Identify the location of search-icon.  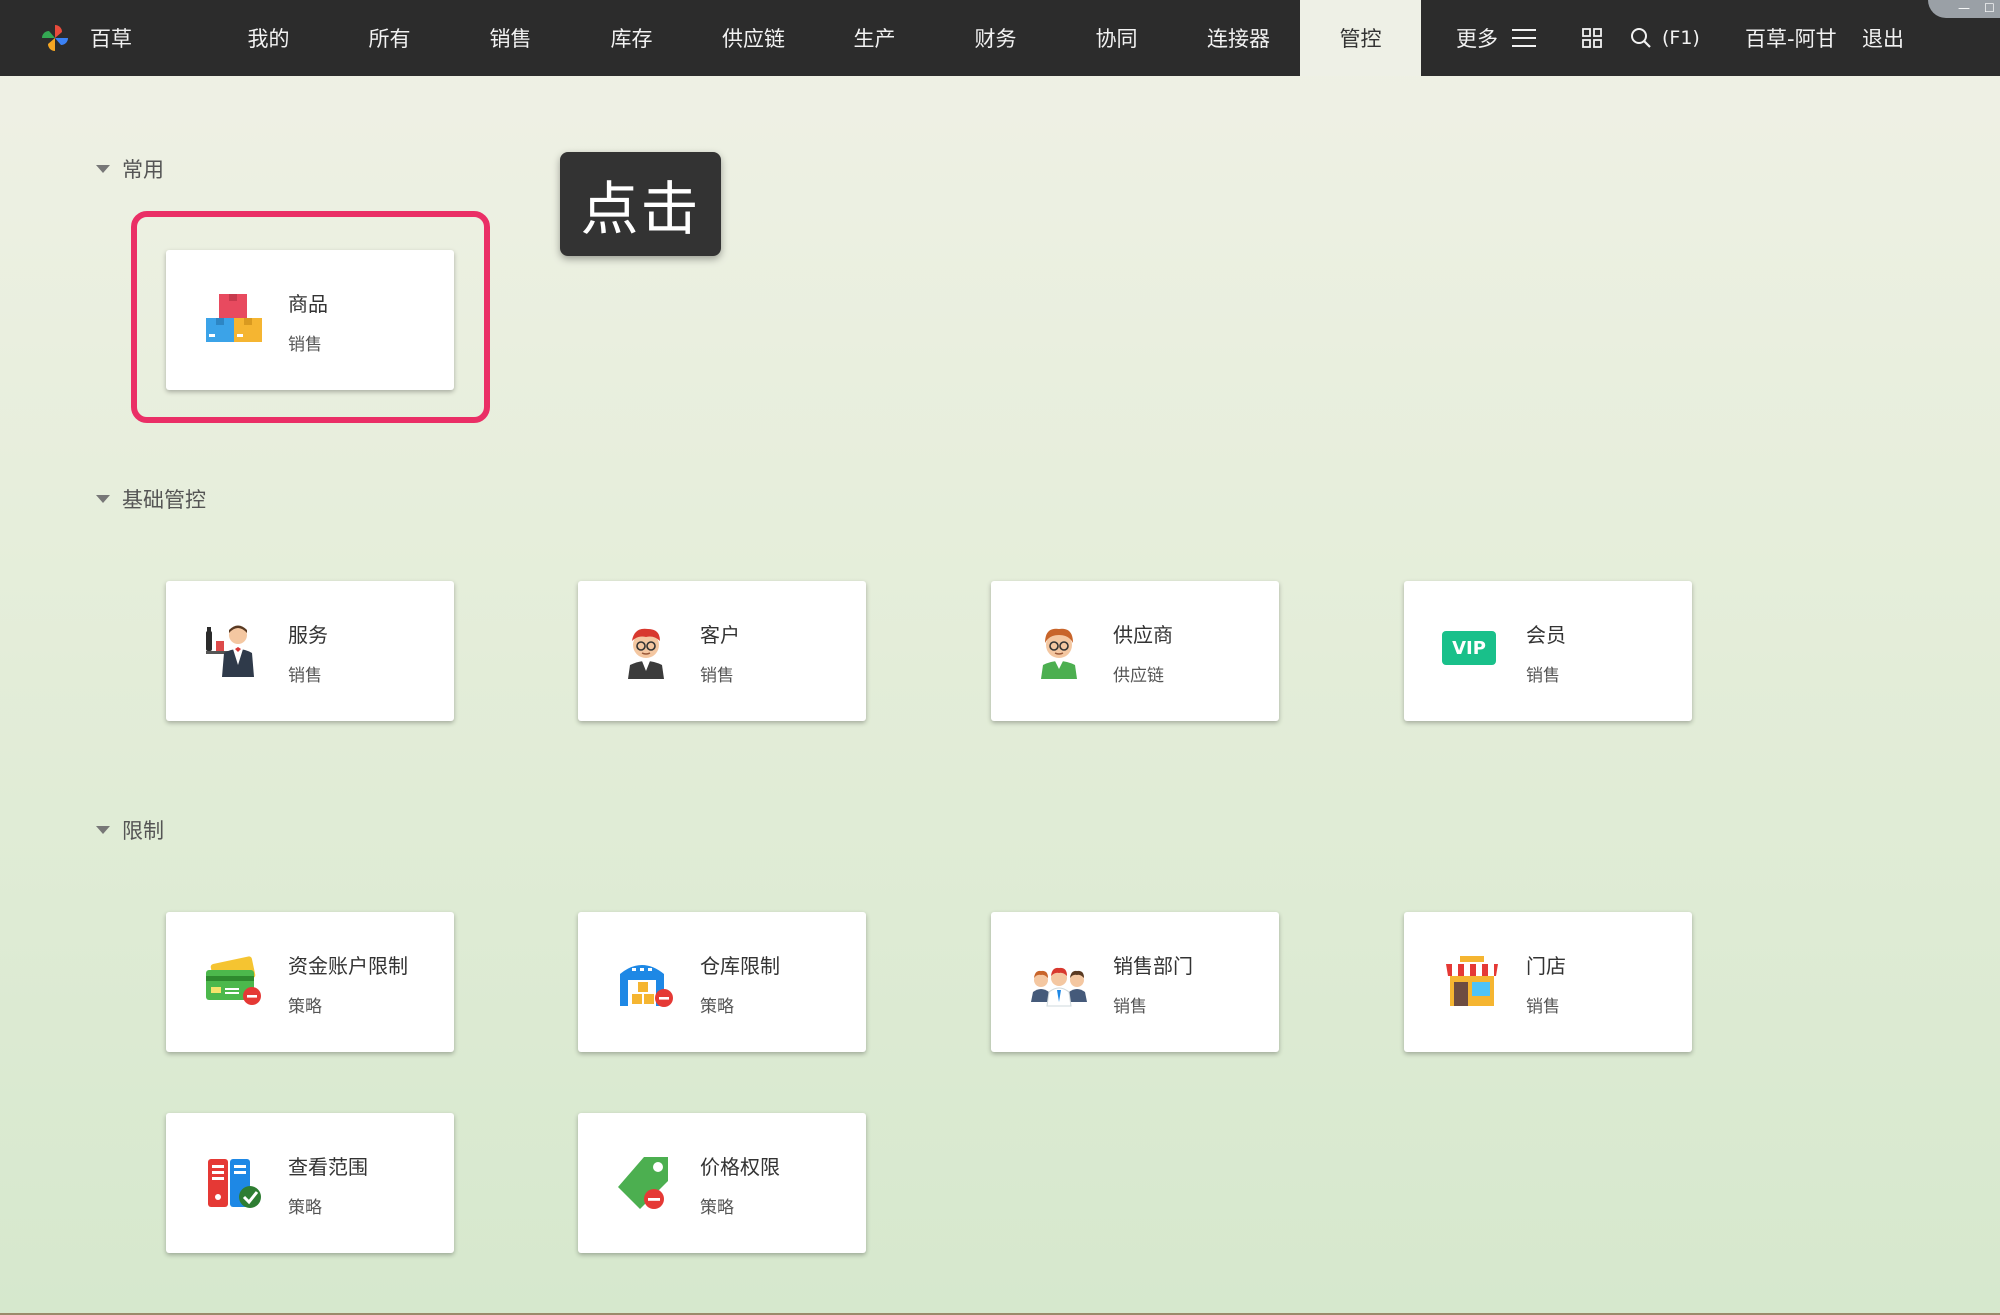
(1641, 38).